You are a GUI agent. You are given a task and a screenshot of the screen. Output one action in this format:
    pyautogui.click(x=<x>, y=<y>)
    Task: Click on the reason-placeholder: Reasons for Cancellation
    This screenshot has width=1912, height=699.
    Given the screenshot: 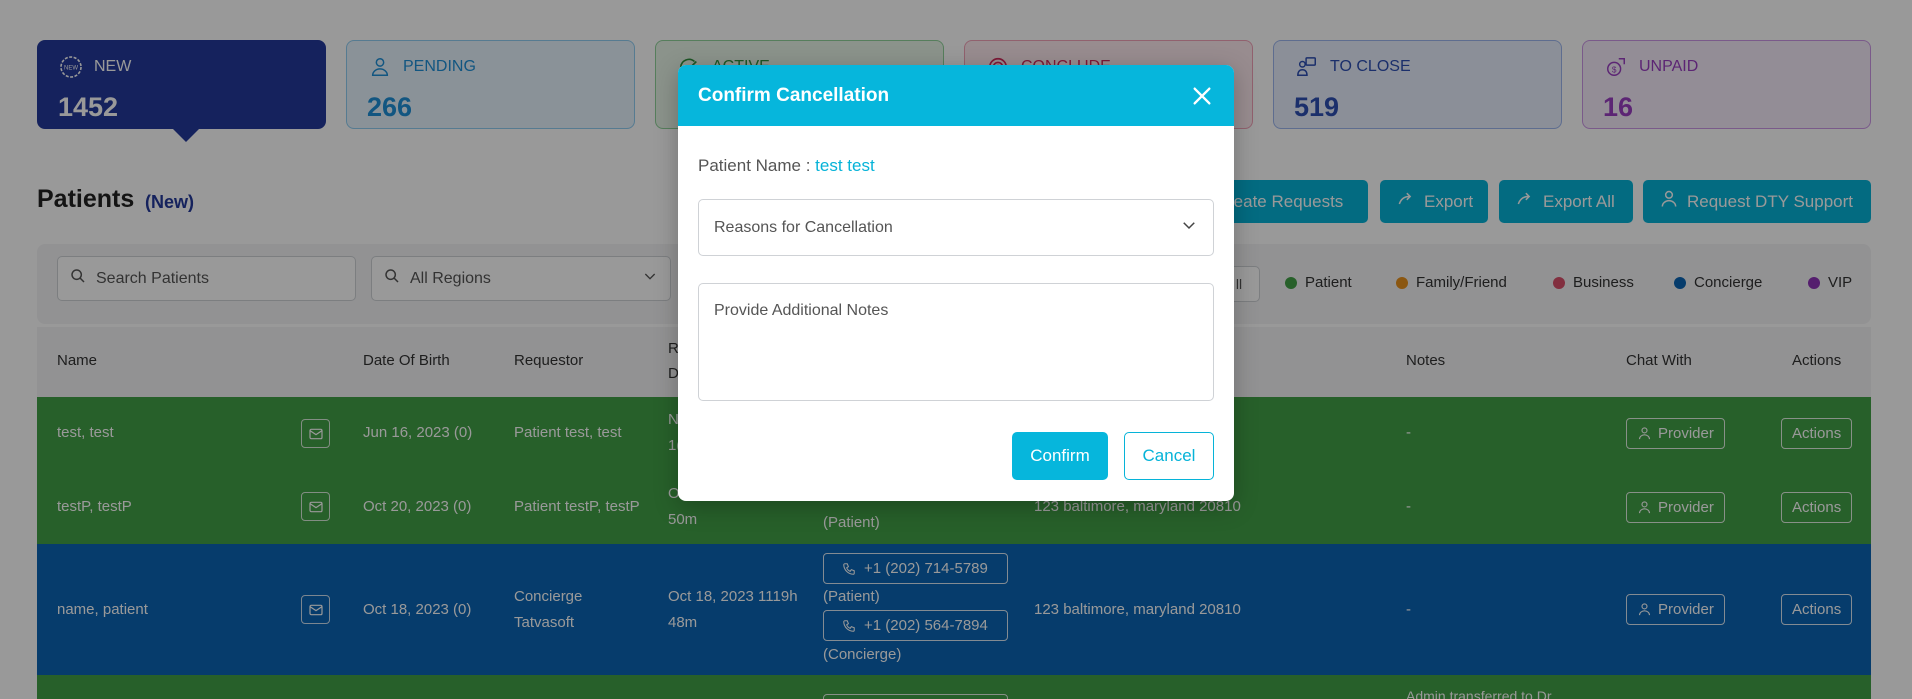 What is the action you would take?
    pyautogui.click(x=803, y=227)
    